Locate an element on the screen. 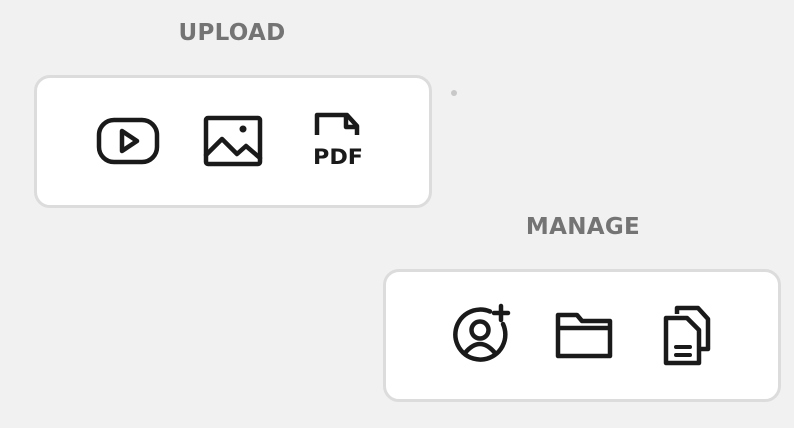 The image size is (794, 428). upload-image-button is located at coordinates (233, 141).